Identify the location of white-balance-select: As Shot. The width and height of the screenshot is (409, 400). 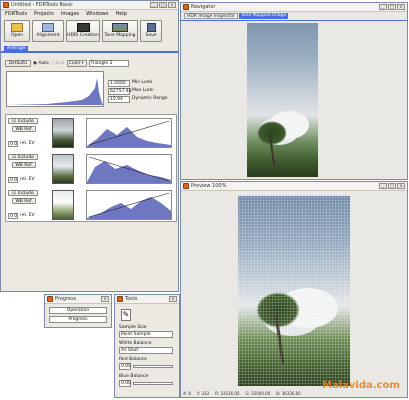
(146, 350).